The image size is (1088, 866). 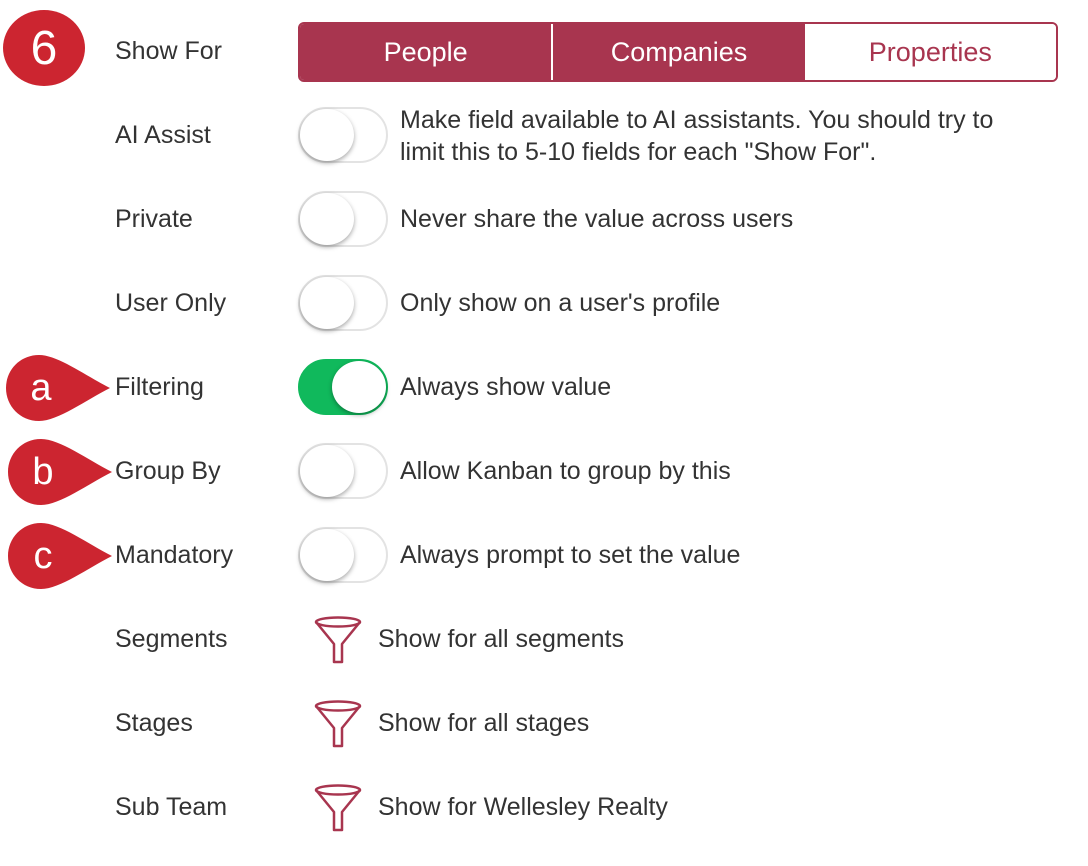 What do you see at coordinates (154, 219) in the screenshot?
I see `private-label: Private` at bounding box center [154, 219].